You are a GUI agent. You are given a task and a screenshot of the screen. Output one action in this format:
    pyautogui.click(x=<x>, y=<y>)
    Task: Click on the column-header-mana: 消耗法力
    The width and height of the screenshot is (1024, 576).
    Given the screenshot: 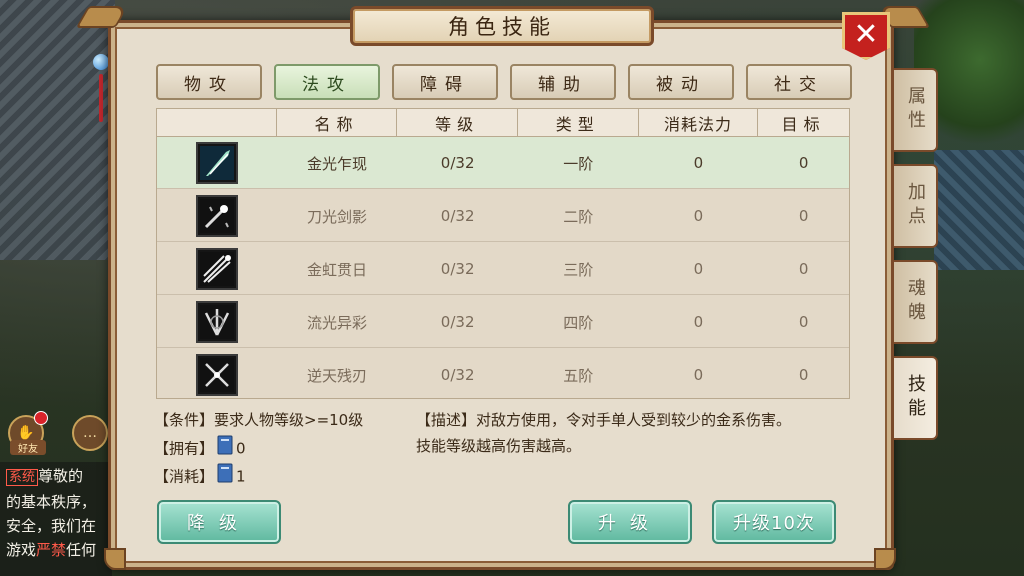 What is the action you would take?
    pyautogui.click(x=698, y=123)
    